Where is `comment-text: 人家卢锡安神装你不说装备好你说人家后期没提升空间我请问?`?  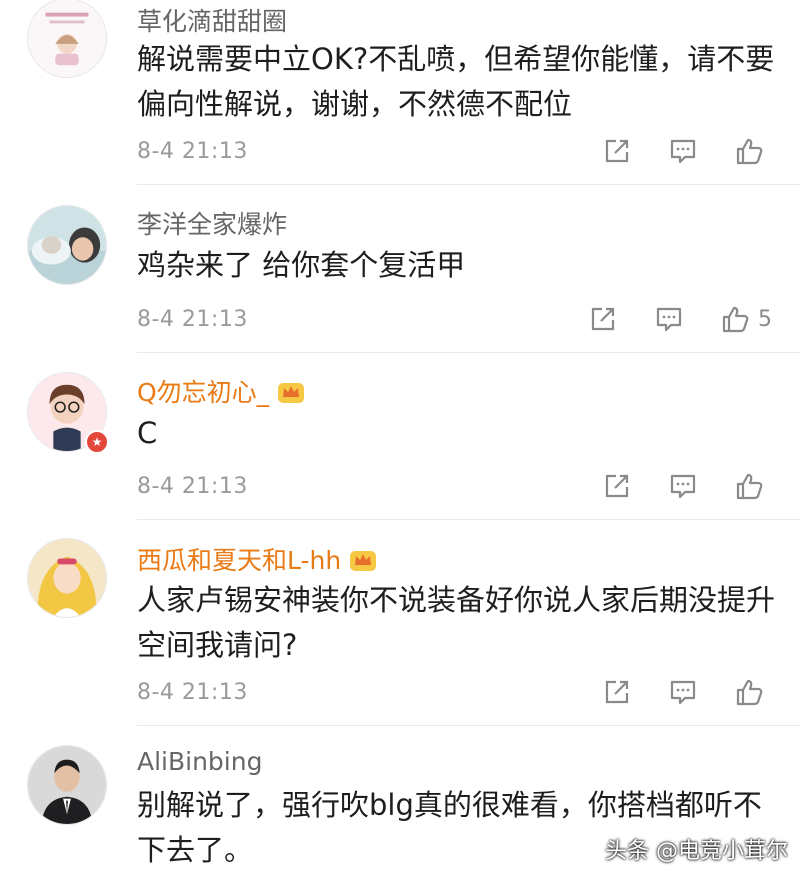 comment-text: 人家卢锡安神装你不说装备好你说人家后期没提升空间我请问? is located at coordinates (456, 622).